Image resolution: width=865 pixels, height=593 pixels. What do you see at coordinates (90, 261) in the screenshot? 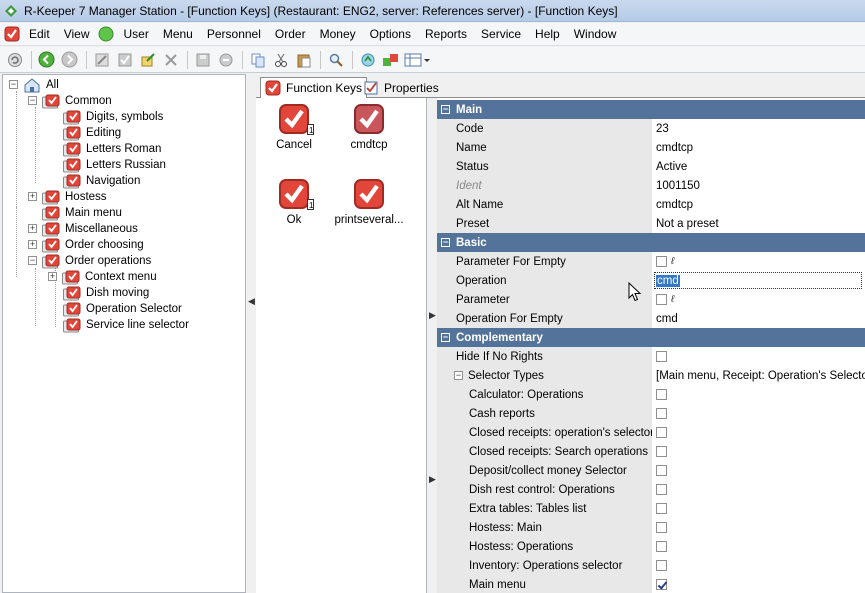
I see `tree-node-order-operations: − Order operations` at bounding box center [90, 261].